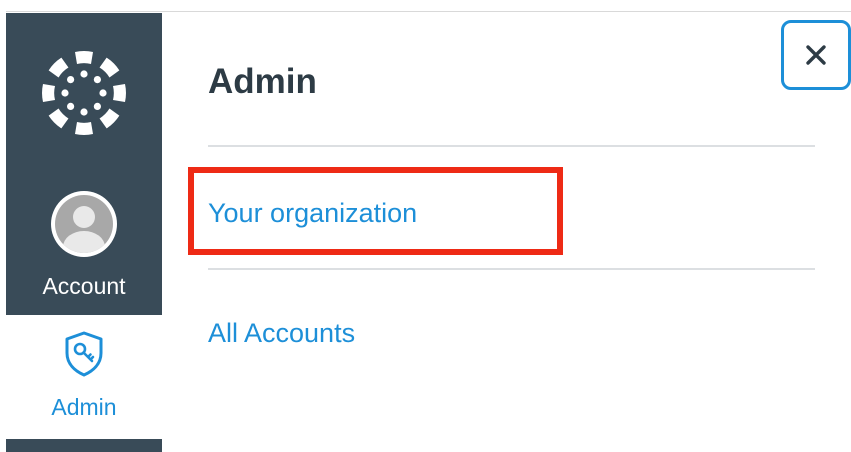 Image resolution: width=851 pixels, height=452 pixels. I want to click on nav-item-admin: Admin, so click(84, 377).